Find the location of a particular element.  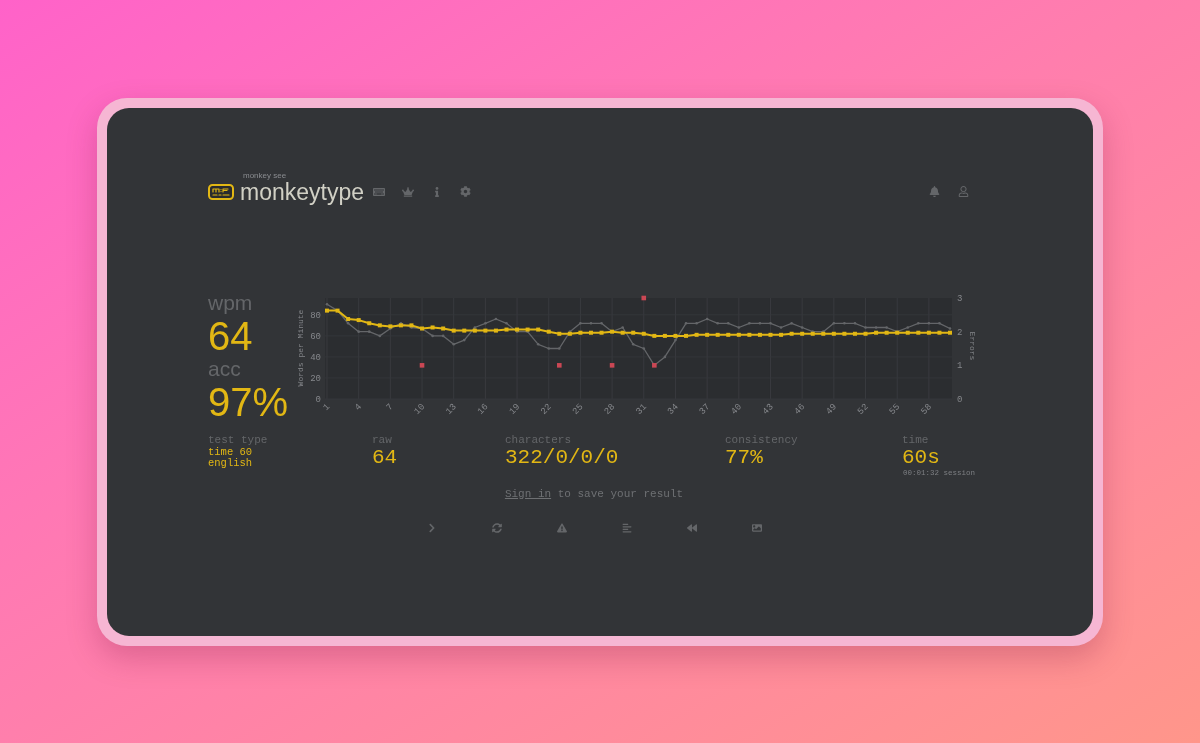

bell-icon is located at coordinates (934, 191).